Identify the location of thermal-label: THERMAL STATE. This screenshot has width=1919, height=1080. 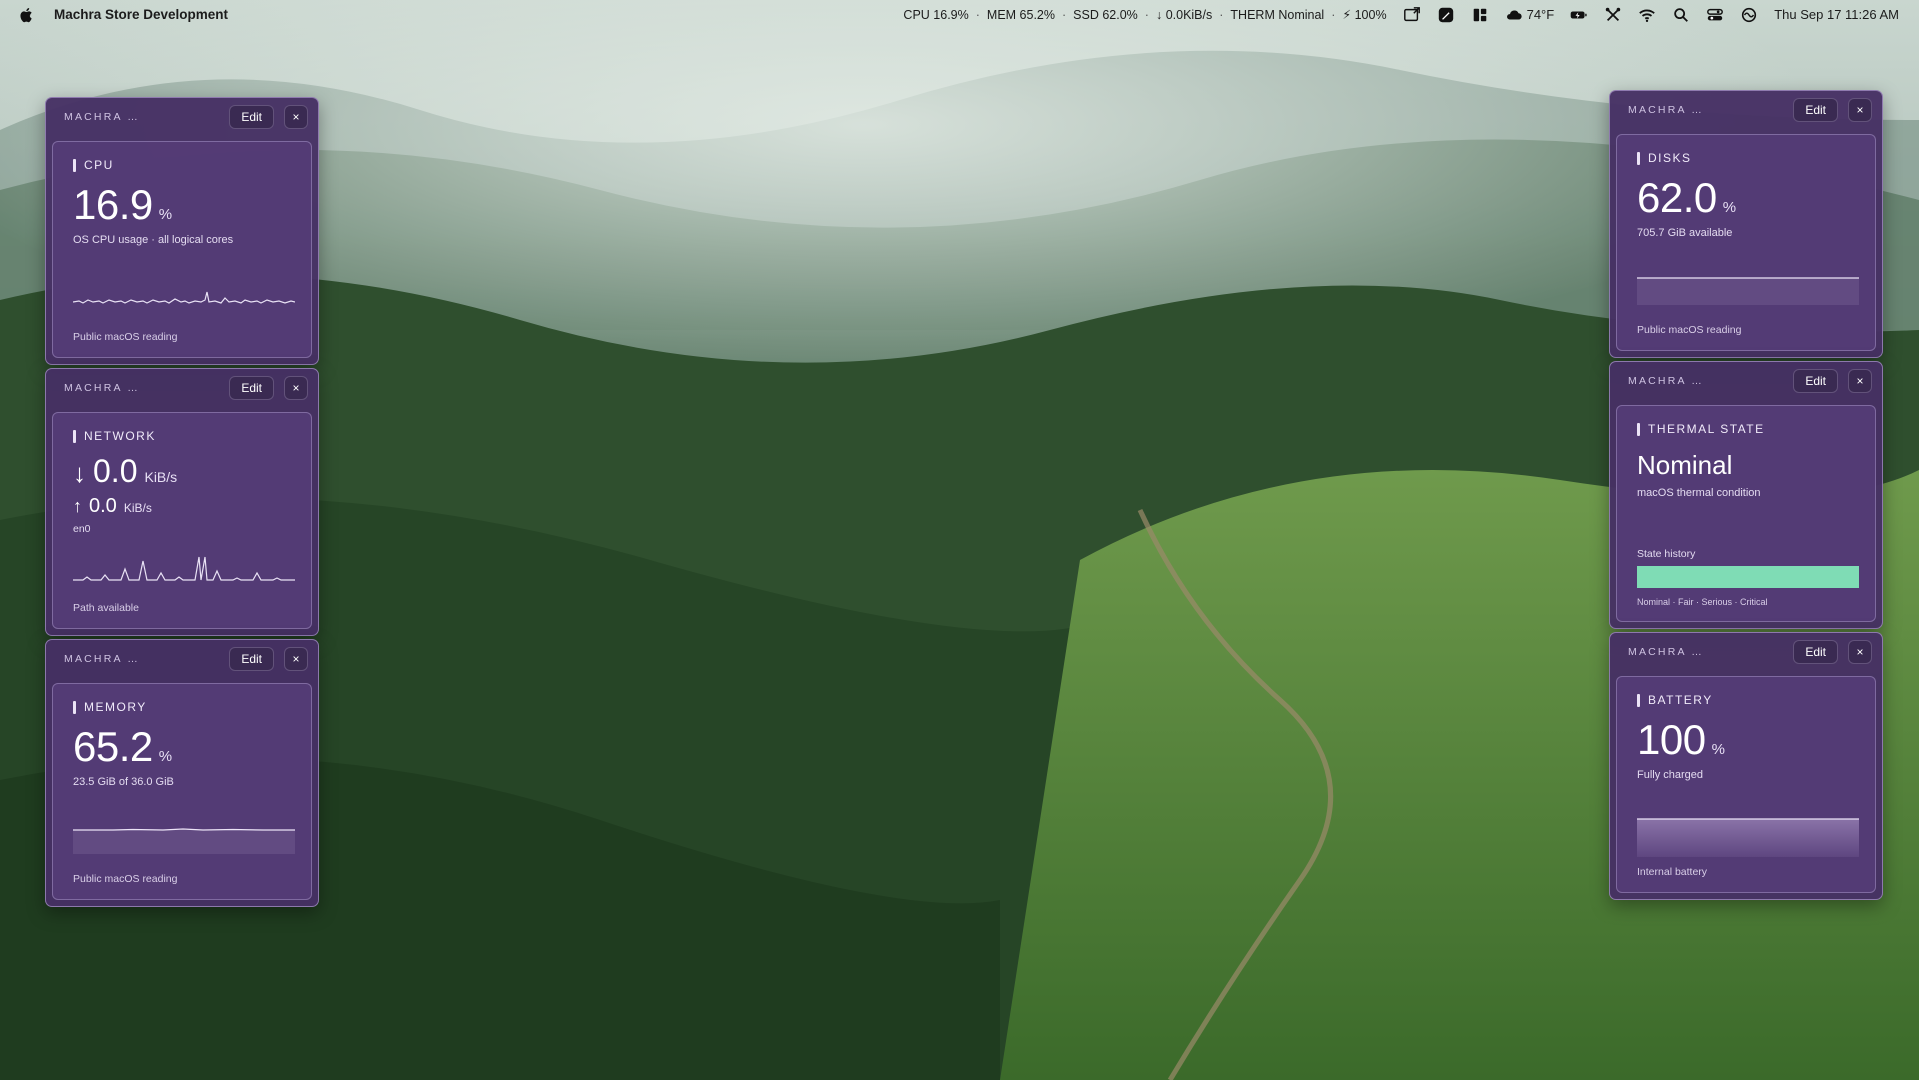
(1706, 429).